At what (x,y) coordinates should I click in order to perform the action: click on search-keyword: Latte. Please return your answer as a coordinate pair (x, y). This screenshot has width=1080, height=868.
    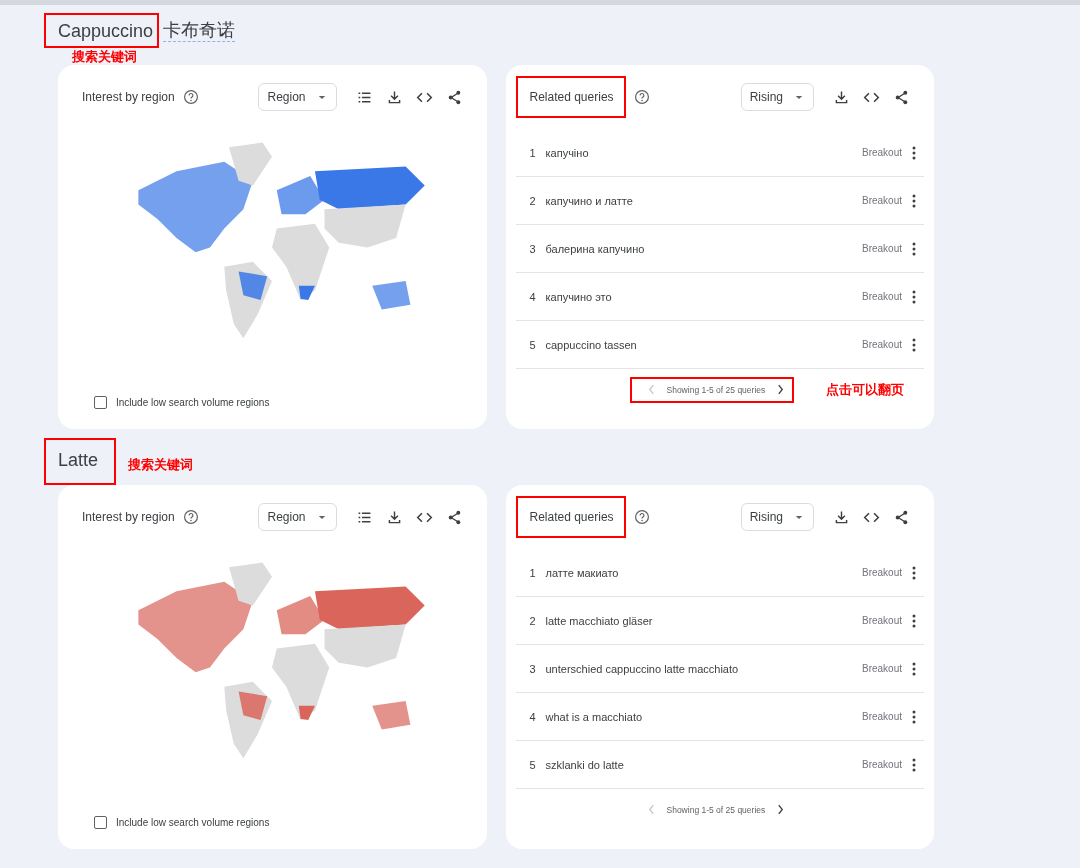
    Looking at the image, I should click on (80, 461).